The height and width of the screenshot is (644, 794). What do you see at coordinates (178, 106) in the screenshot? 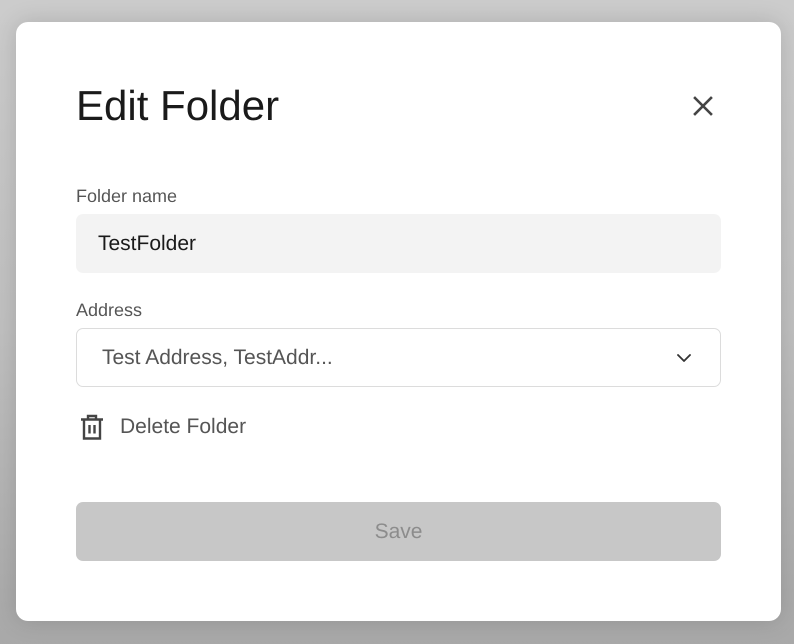
I see `dialog-title: Edit Folder` at bounding box center [178, 106].